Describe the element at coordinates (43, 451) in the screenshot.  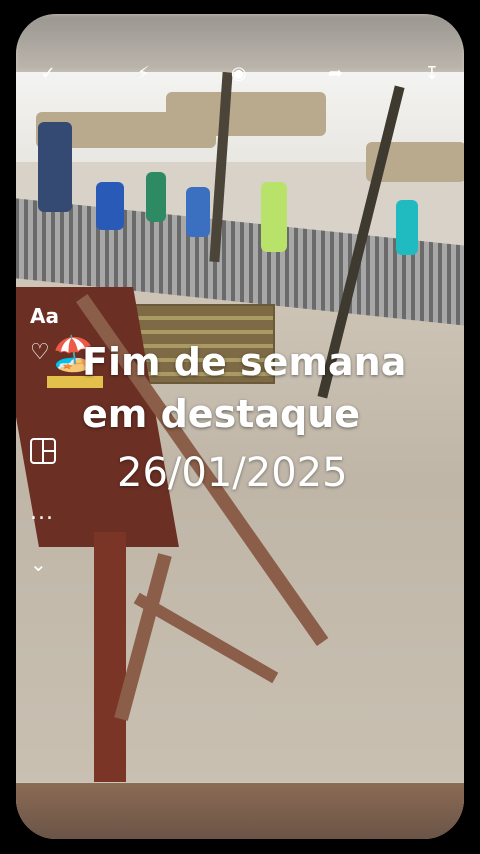
I see `layout-icon` at that location.